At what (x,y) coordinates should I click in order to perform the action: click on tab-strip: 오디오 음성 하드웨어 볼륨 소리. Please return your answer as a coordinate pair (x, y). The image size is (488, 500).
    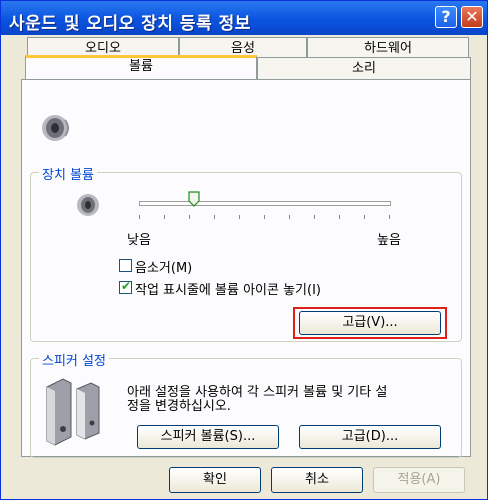
    Looking at the image, I should click on (244, 57).